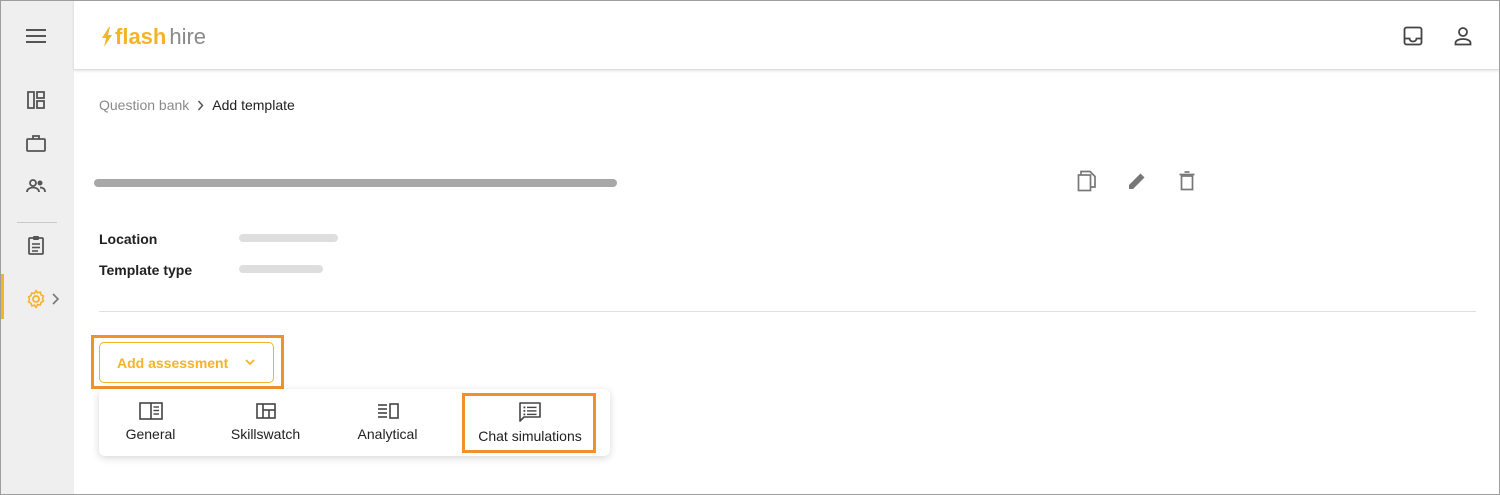 The image size is (1500, 495). Describe the element at coordinates (36, 299) in the screenshot. I see `settings-gear-icon` at that location.